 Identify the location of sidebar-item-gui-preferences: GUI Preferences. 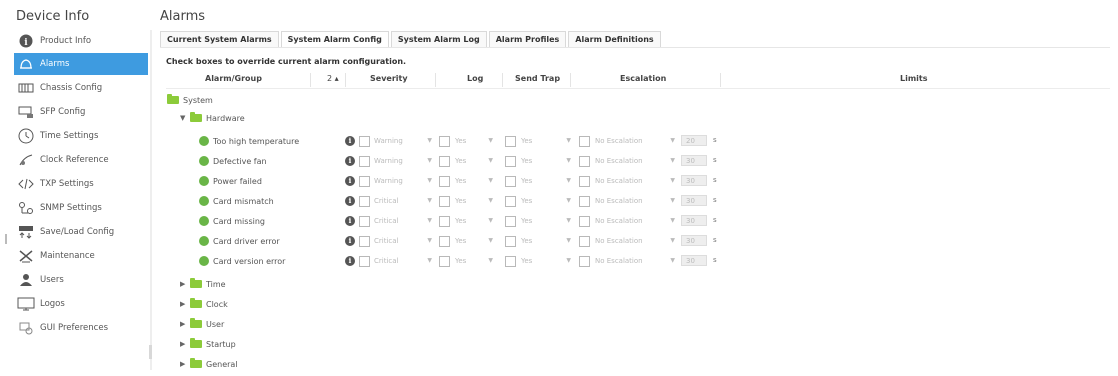
(81, 328).